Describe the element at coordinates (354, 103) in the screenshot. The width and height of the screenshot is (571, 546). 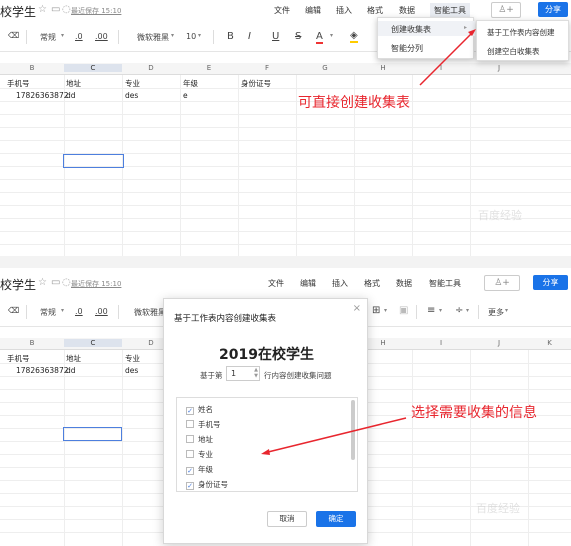
I see `annotation-text: 可直接创建收集表` at that location.